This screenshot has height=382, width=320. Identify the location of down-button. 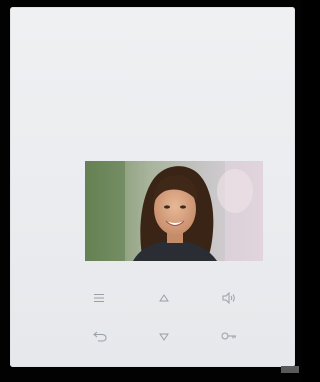
(164, 337).